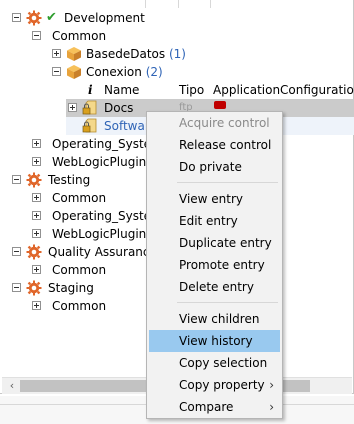 This screenshot has height=424, width=354. Describe the element at coordinates (90, 90) in the screenshot. I see `info-icon: i` at that location.